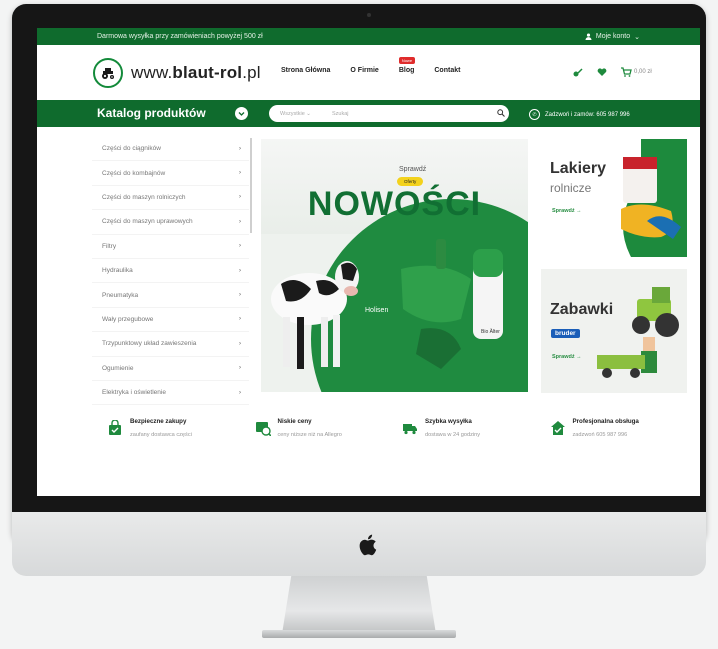 Image resolution: width=718 pixels, height=649 pixels. I want to click on feature-professional-service: Profesjonalna obsługa zadzwoń 605 987 996, so click(624, 428).